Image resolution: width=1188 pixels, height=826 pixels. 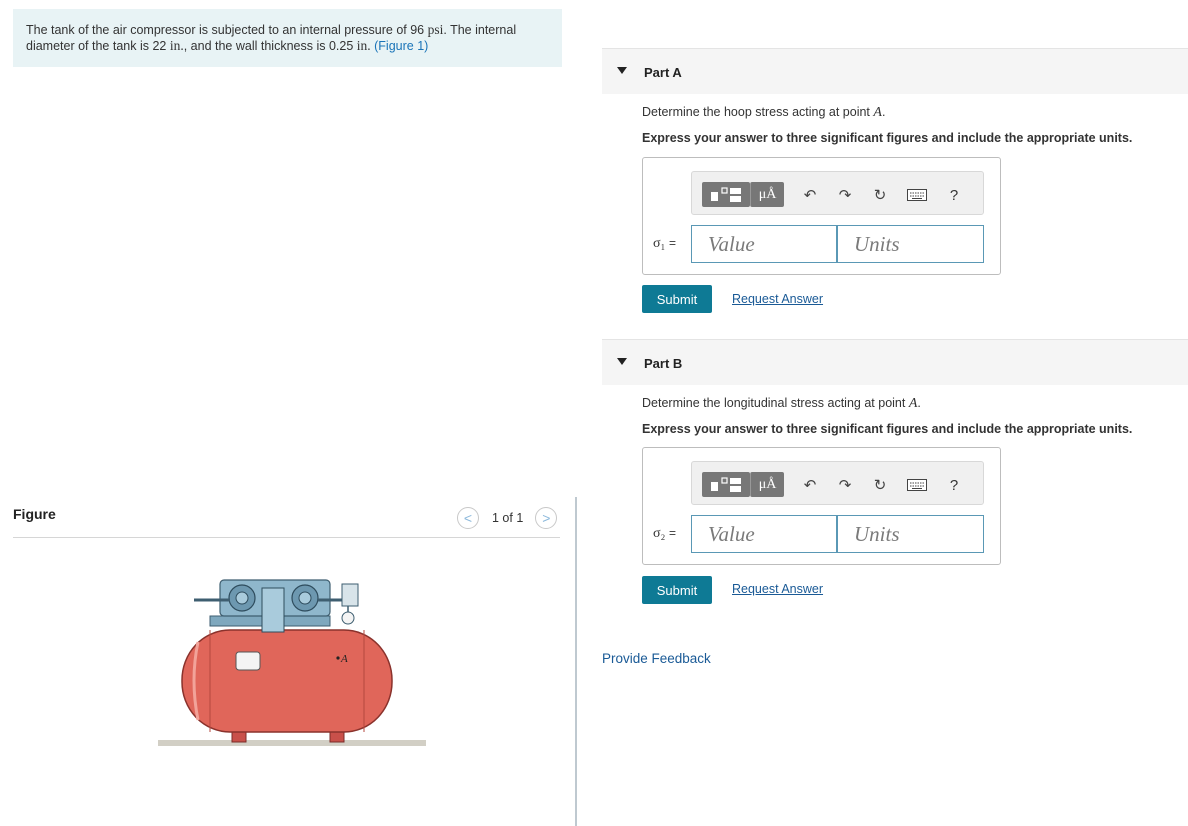 What do you see at coordinates (663, 72) in the screenshot?
I see `part-a-title: Part A` at bounding box center [663, 72].